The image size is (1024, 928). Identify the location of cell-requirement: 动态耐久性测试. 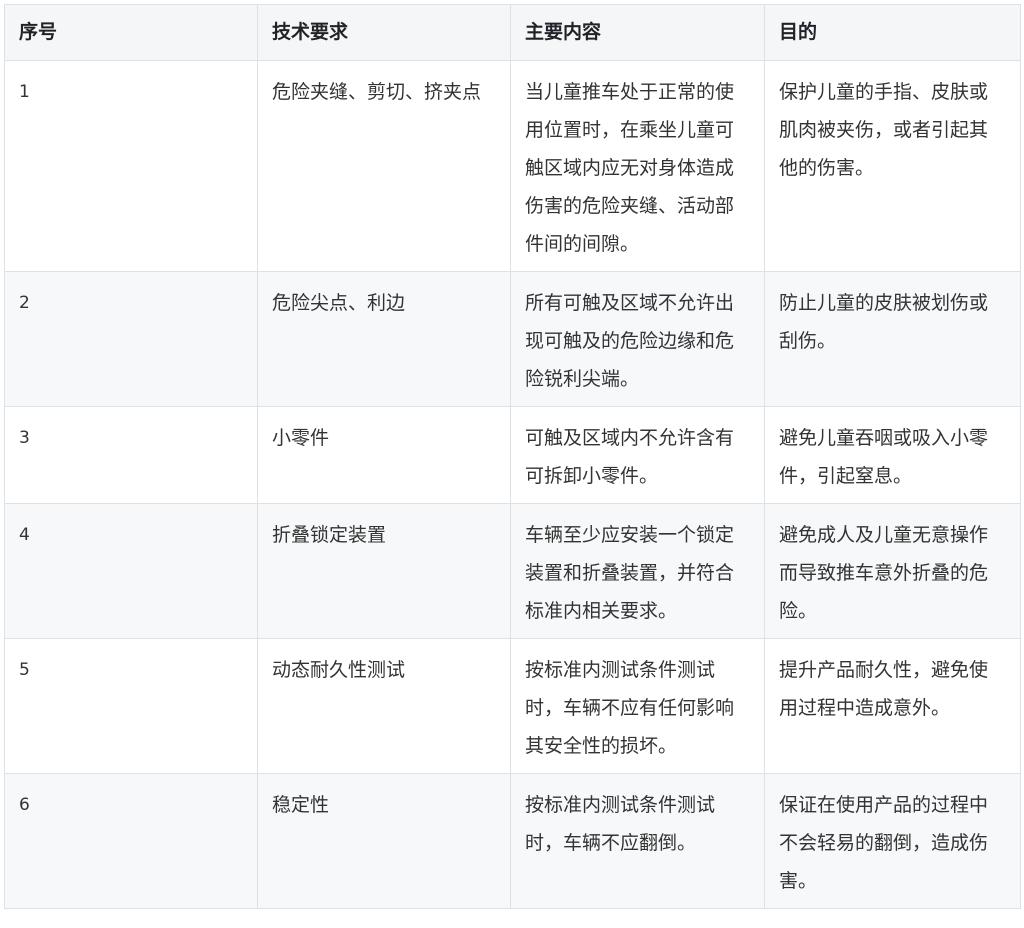
(384, 706).